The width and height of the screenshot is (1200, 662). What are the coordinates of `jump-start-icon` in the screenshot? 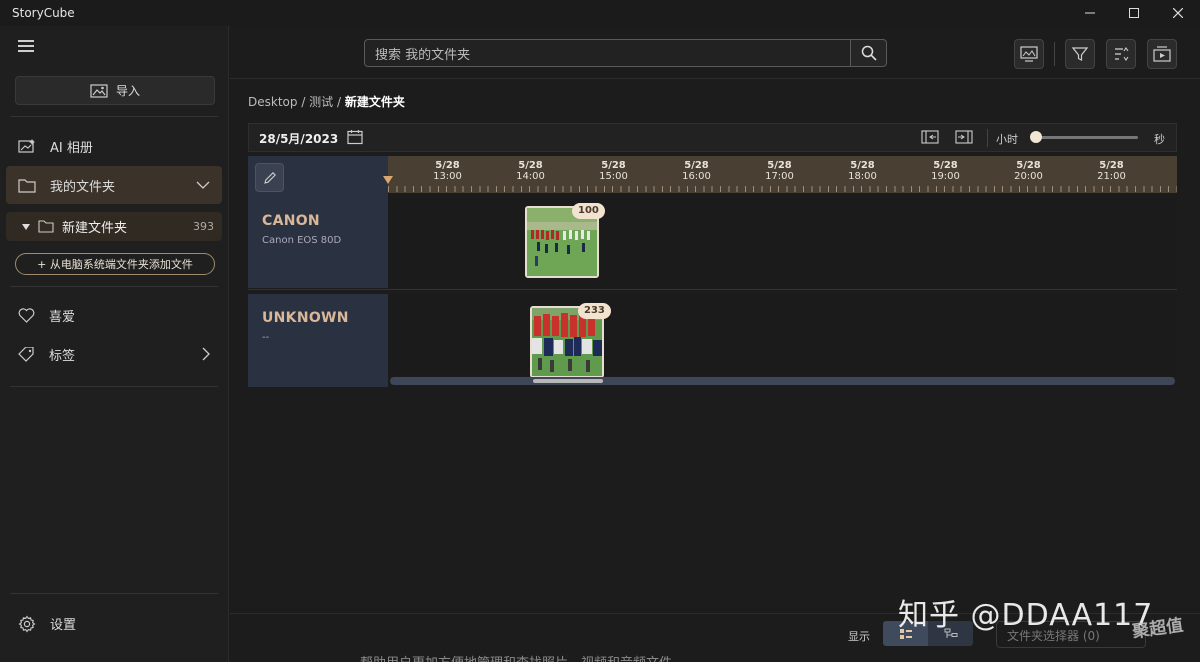 It's located at (930, 137).